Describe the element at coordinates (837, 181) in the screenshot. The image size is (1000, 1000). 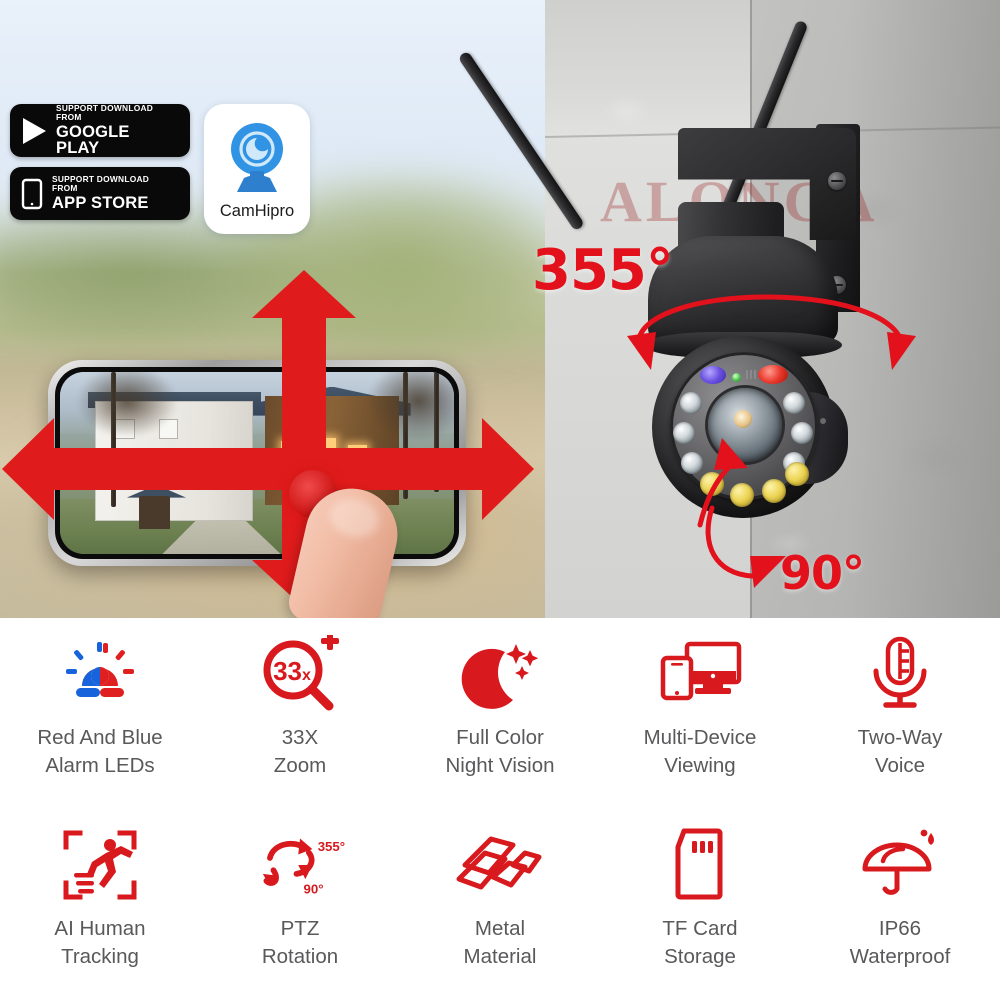
I see `mount-screw` at that location.